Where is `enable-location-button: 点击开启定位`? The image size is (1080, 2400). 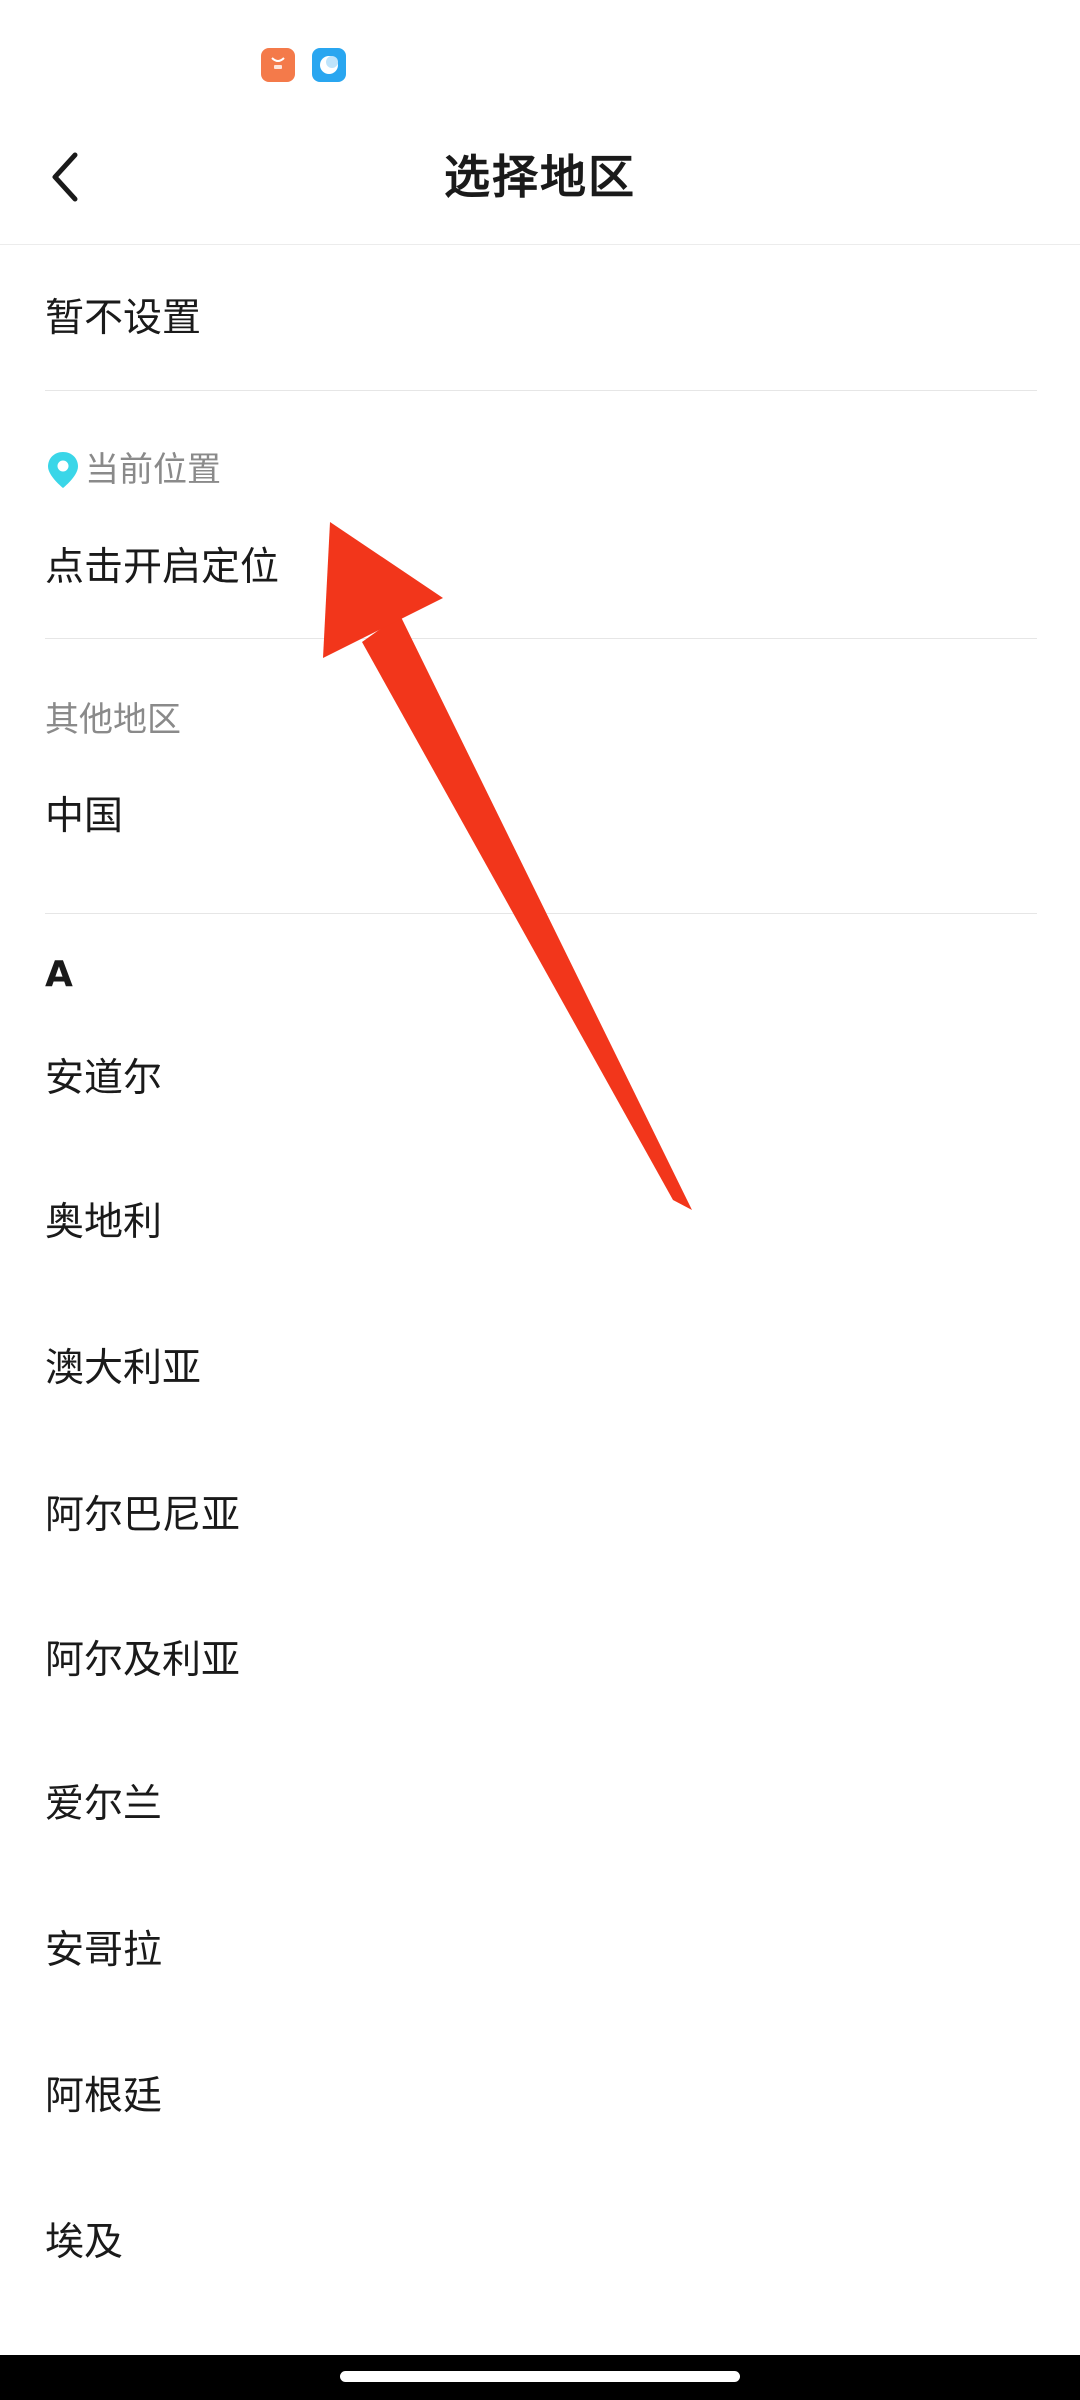 enable-location-button: 点击开启定位 is located at coordinates (162, 568).